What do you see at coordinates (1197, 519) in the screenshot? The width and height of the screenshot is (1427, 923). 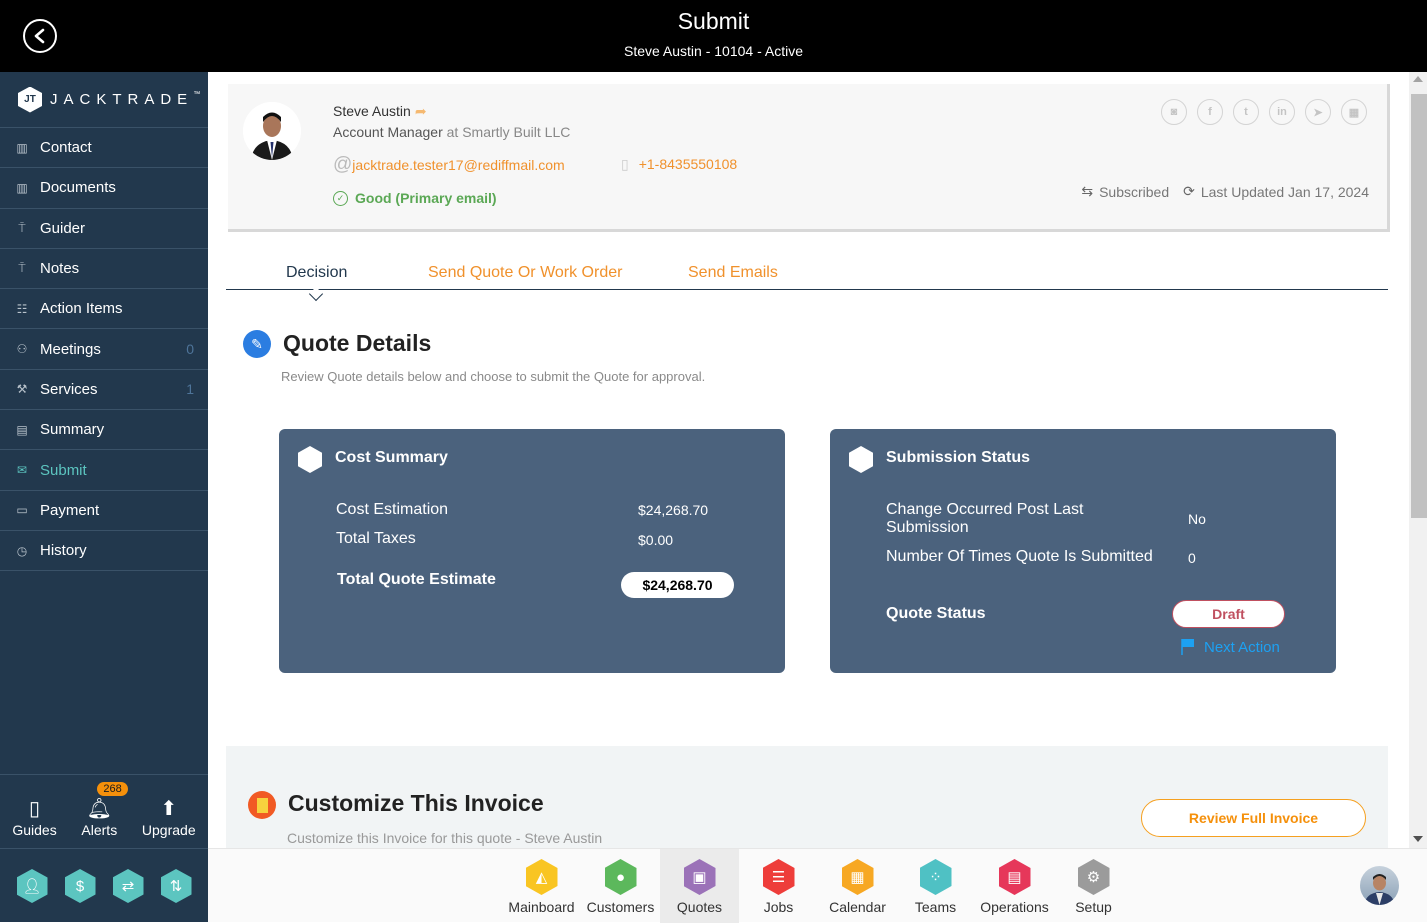 I see `change-occurred-value: No` at bounding box center [1197, 519].